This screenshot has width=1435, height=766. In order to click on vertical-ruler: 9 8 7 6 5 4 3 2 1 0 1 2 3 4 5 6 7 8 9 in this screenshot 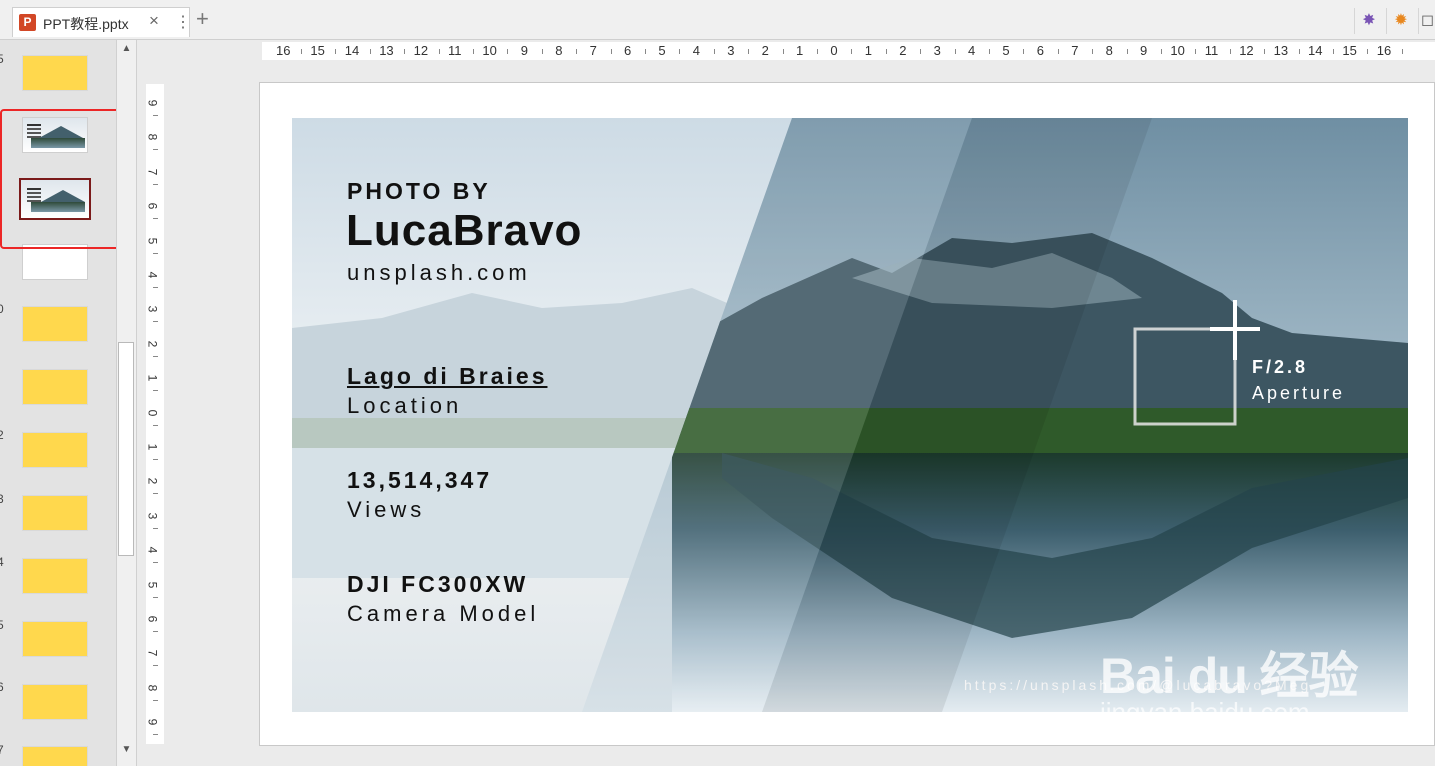, I will do `click(155, 414)`.